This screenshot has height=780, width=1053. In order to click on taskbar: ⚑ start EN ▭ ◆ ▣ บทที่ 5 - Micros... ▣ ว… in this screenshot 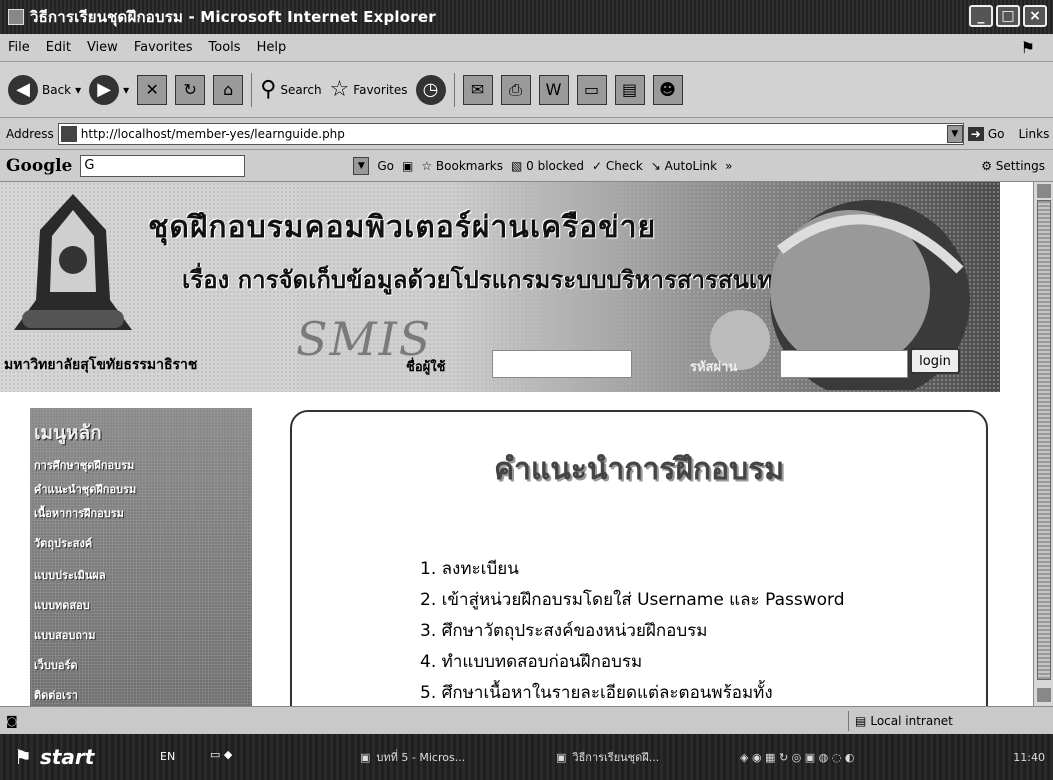, I will do `click(526, 757)`.